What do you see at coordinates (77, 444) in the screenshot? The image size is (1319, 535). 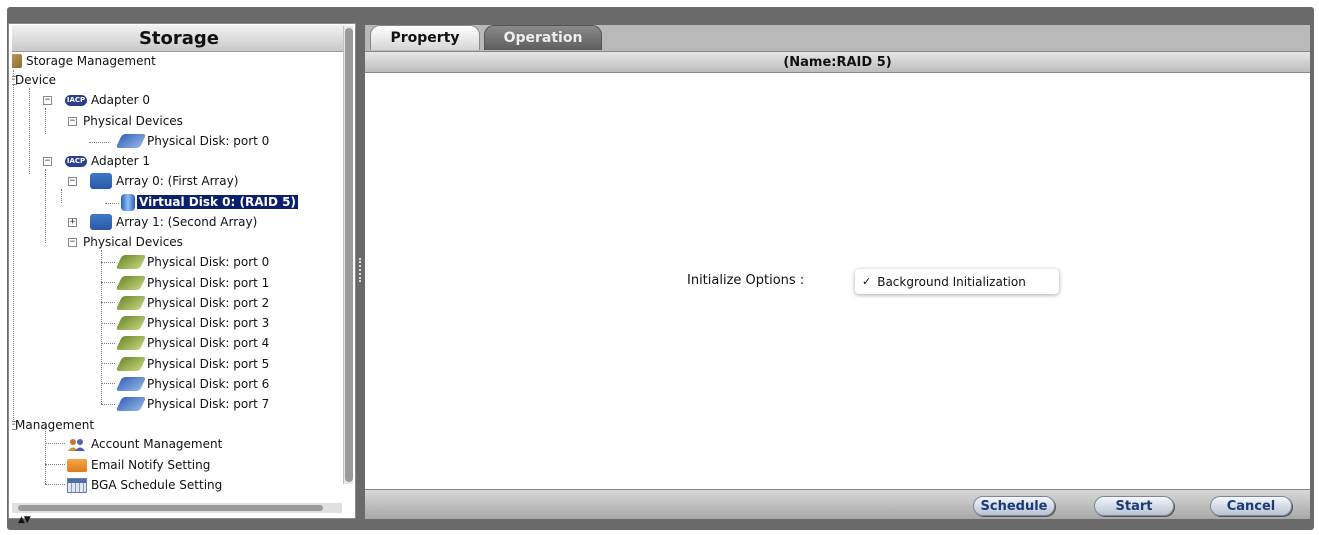 I see `users-icon` at bounding box center [77, 444].